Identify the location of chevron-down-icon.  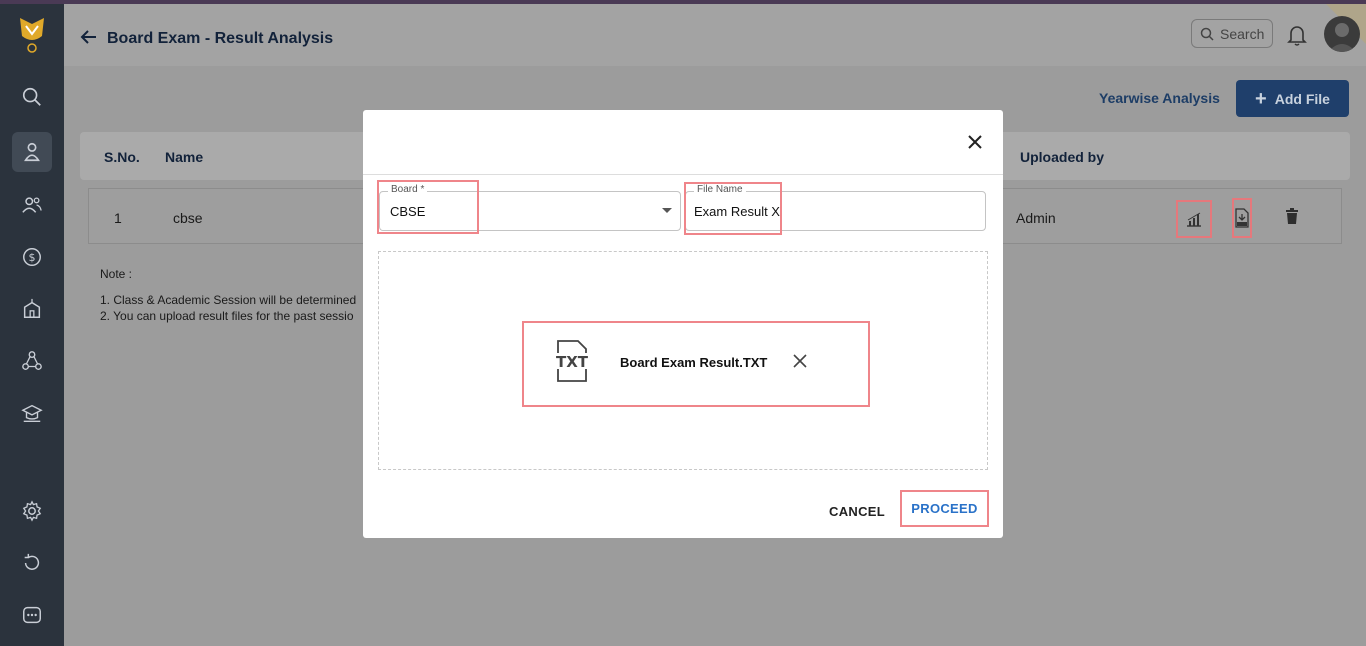
(667, 210).